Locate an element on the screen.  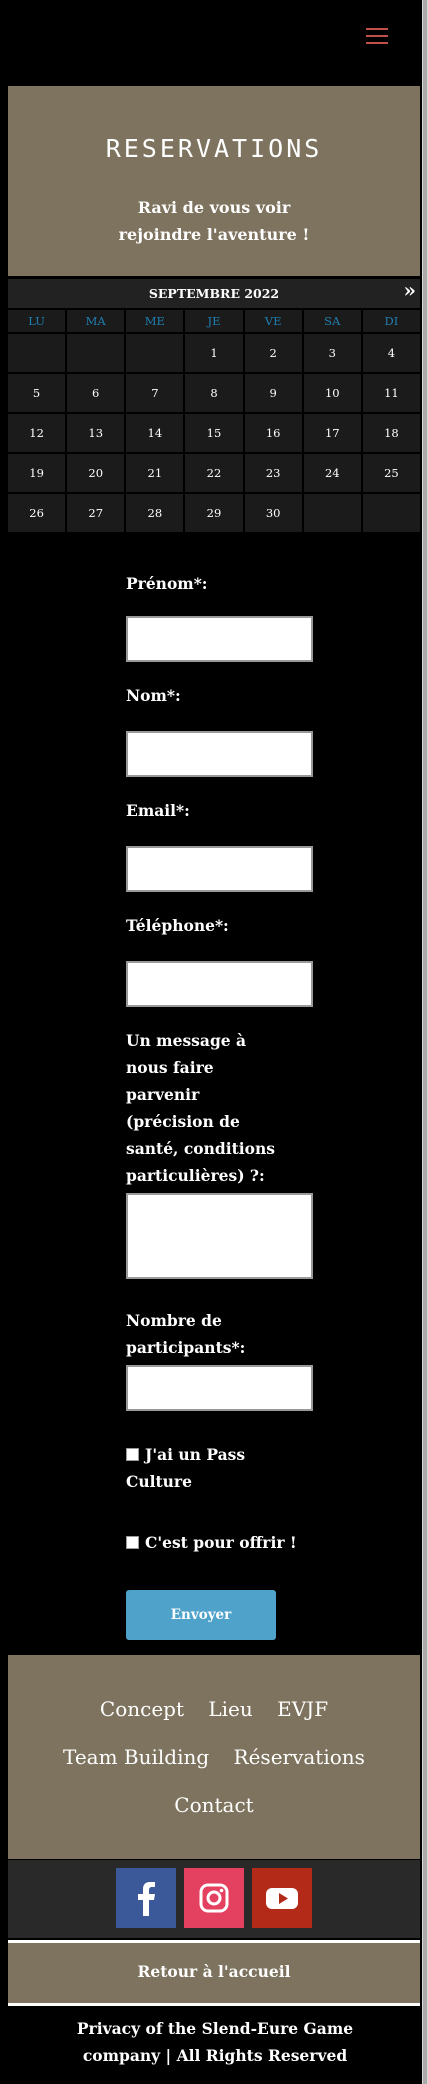
email-label: Email*: is located at coordinates (158, 810).